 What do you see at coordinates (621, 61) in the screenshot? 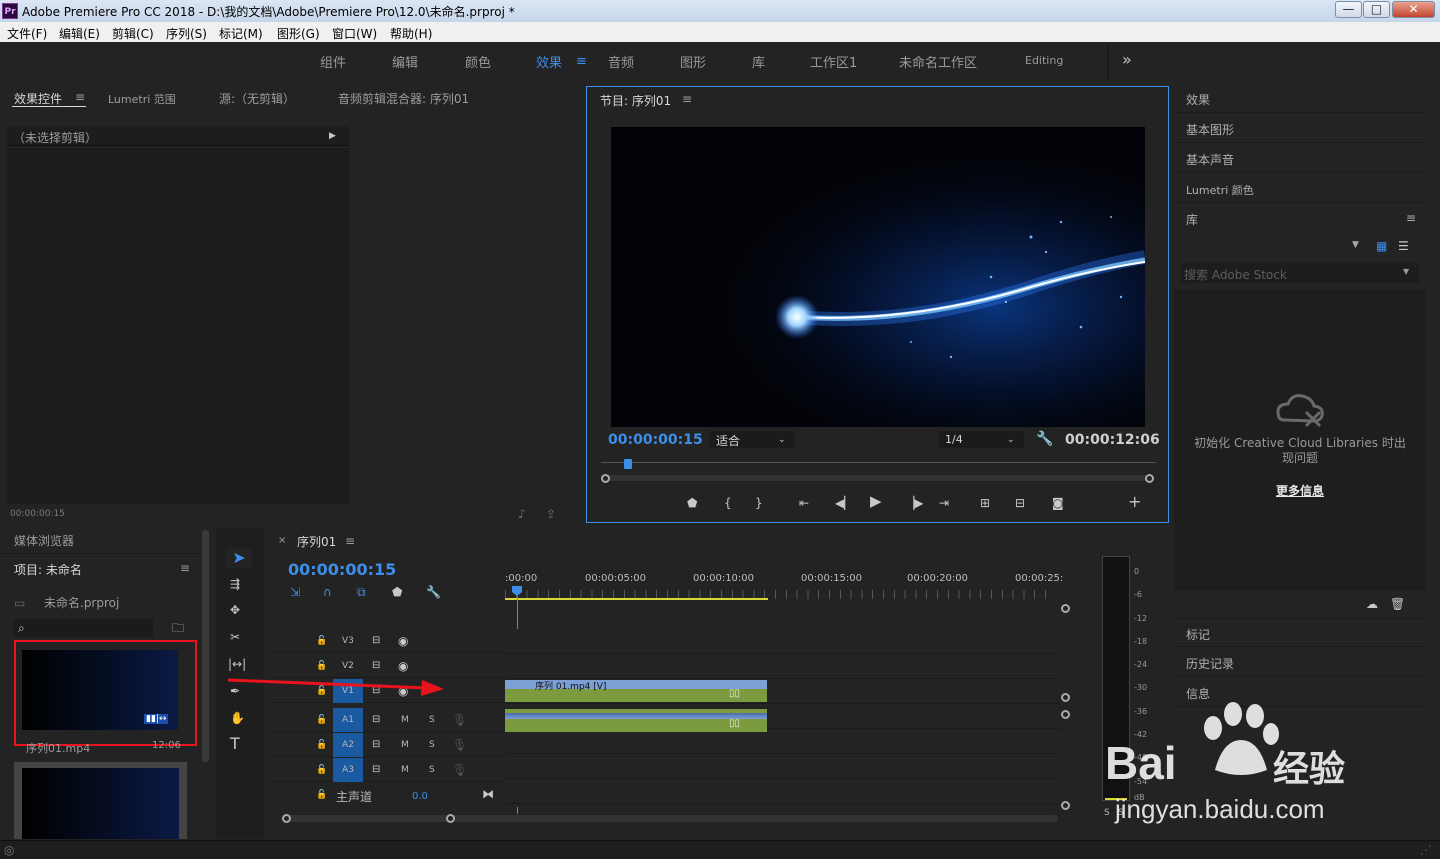
I see `workspace-audio: 音频` at bounding box center [621, 61].